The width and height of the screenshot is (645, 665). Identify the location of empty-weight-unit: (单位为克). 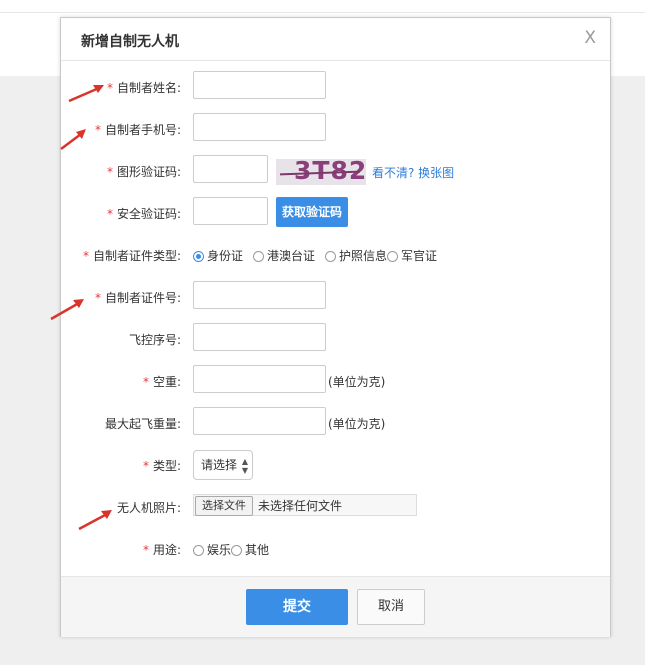
(357, 382).